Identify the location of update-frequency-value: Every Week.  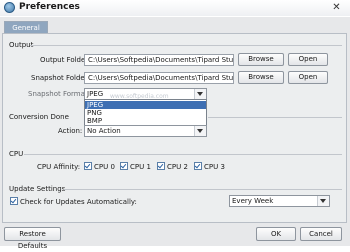
(253, 201).